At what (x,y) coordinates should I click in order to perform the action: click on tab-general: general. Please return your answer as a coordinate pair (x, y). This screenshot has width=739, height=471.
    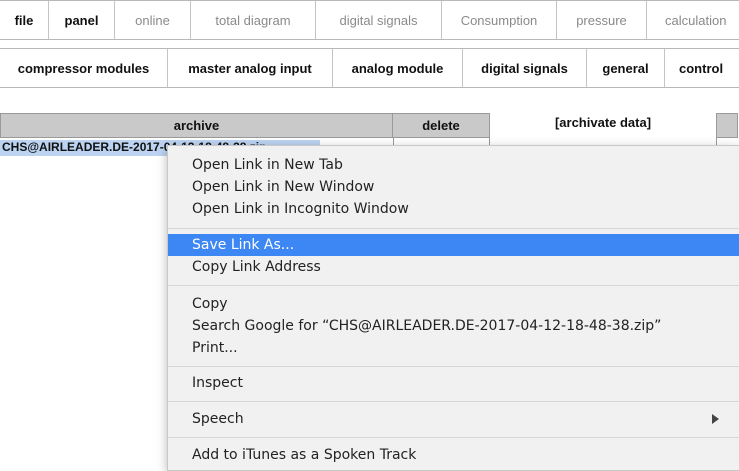
    Looking at the image, I should click on (626, 68).